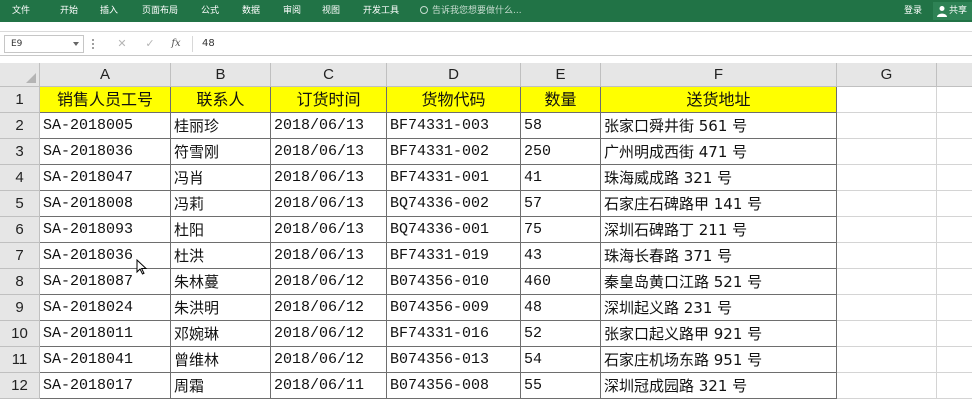  I want to click on column-header-a: A, so click(105, 75).